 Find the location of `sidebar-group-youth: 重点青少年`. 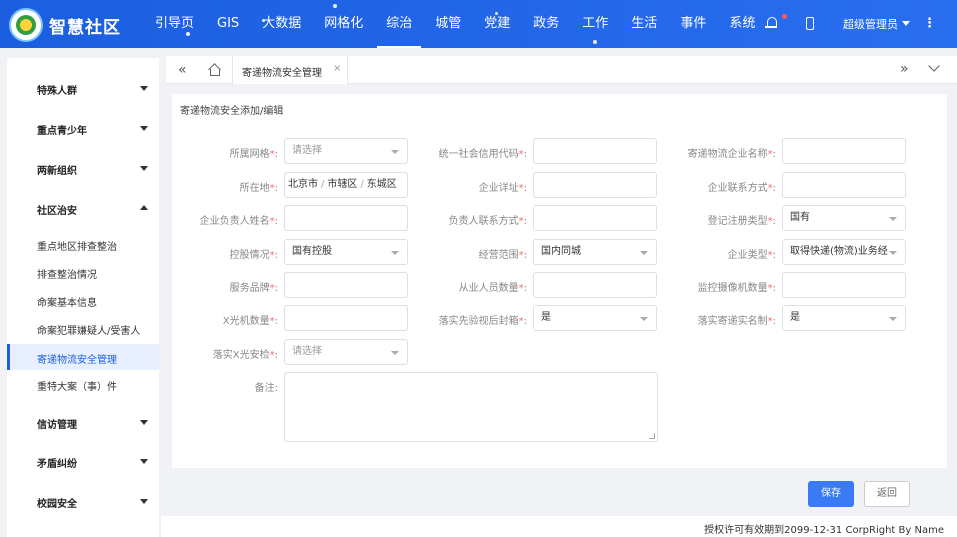

sidebar-group-youth: 重点青少年 is located at coordinates (83, 129).